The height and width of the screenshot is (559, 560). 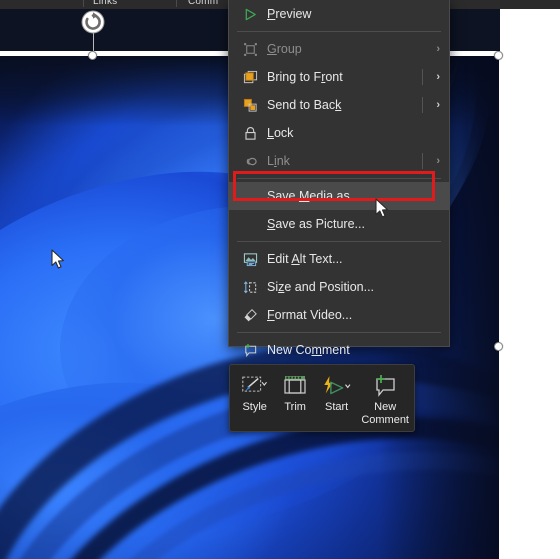 What do you see at coordinates (339, 49) in the screenshot?
I see `menu-item-group: Group ›` at bounding box center [339, 49].